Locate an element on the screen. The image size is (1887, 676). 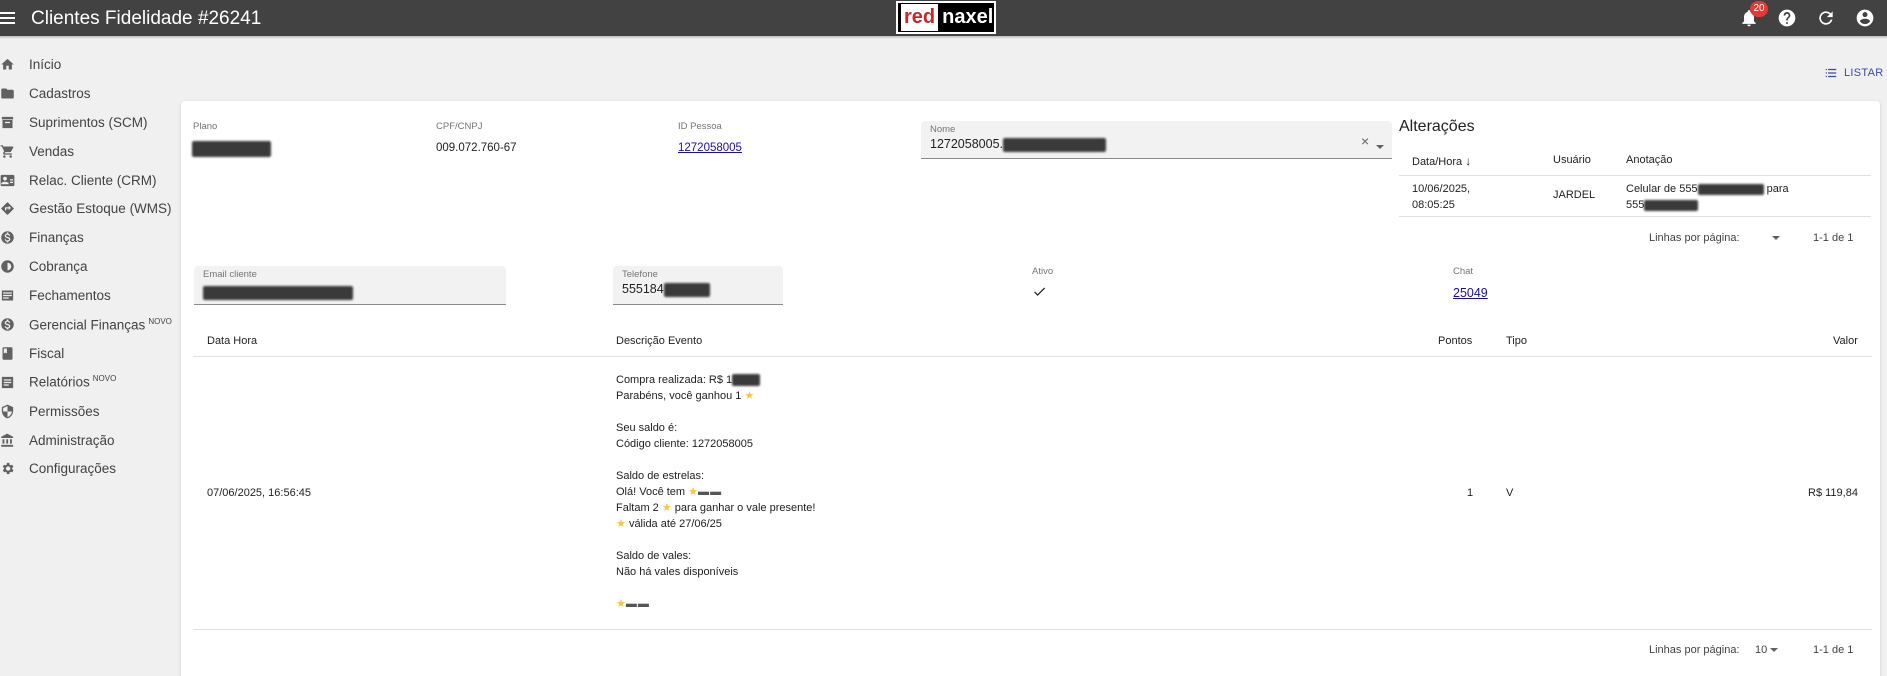
desc-saldo-estrelas: Saldo de estrelas: is located at coordinates (660, 476).